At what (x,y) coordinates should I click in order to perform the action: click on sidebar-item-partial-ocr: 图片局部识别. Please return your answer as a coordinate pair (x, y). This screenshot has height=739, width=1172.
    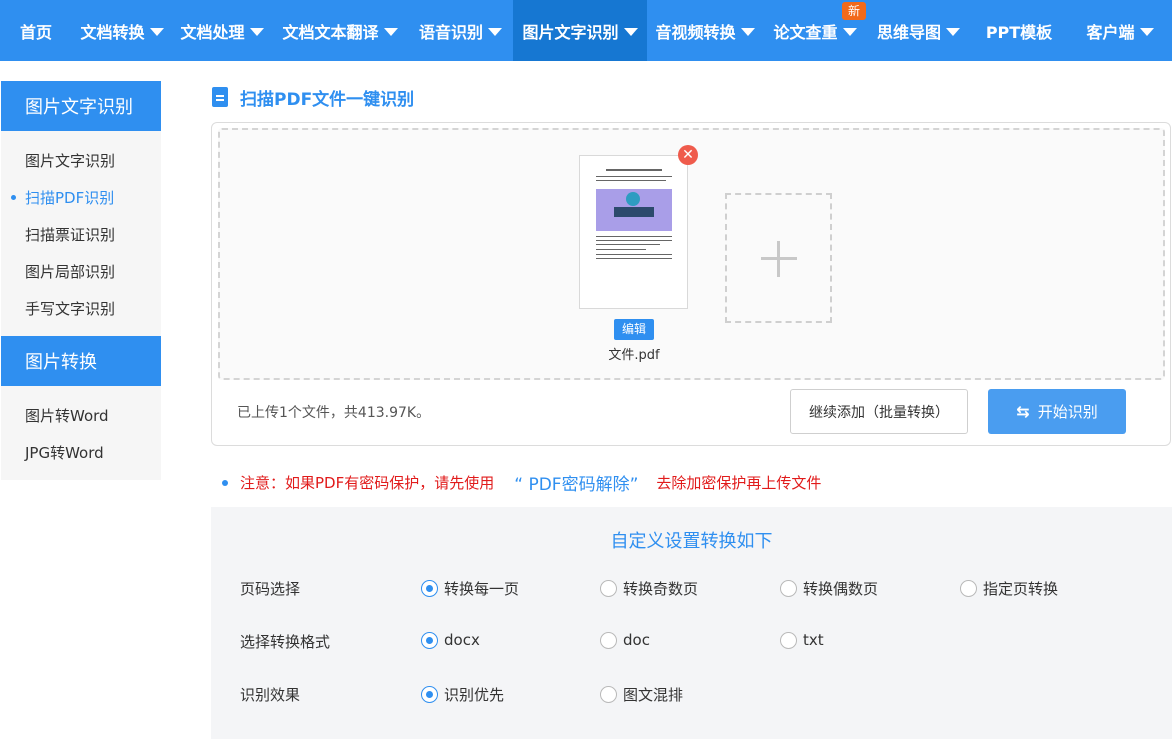
    Looking at the image, I should click on (81, 271).